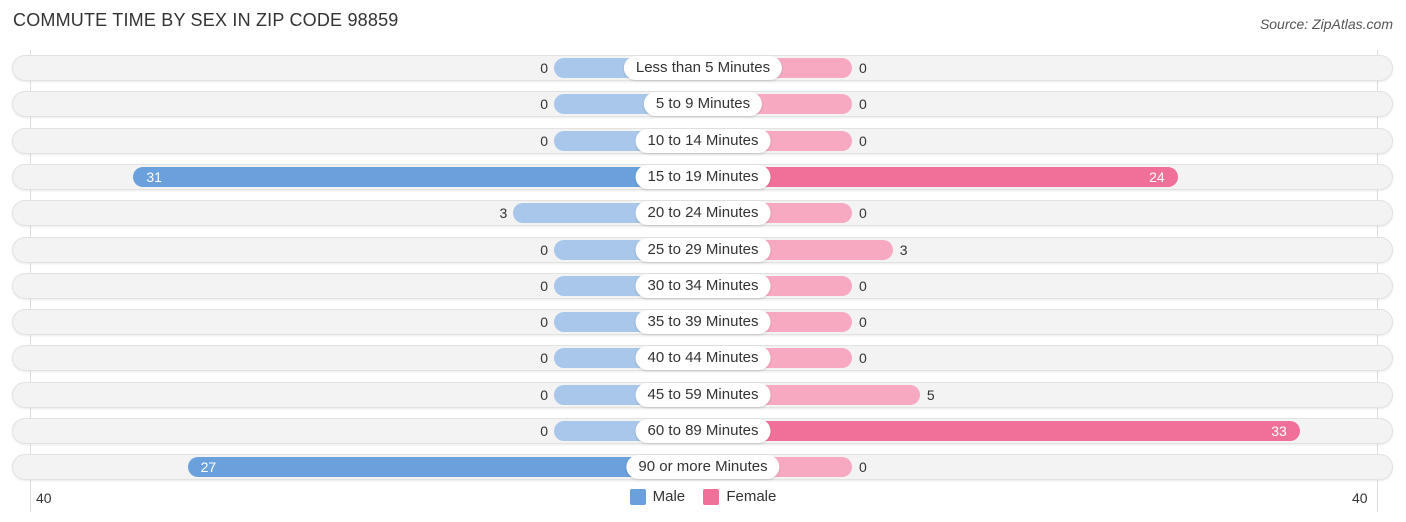  What do you see at coordinates (703, 176) in the screenshot?
I see `category-label: 15 to 19 Minutes` at bounding box center [703, 176].